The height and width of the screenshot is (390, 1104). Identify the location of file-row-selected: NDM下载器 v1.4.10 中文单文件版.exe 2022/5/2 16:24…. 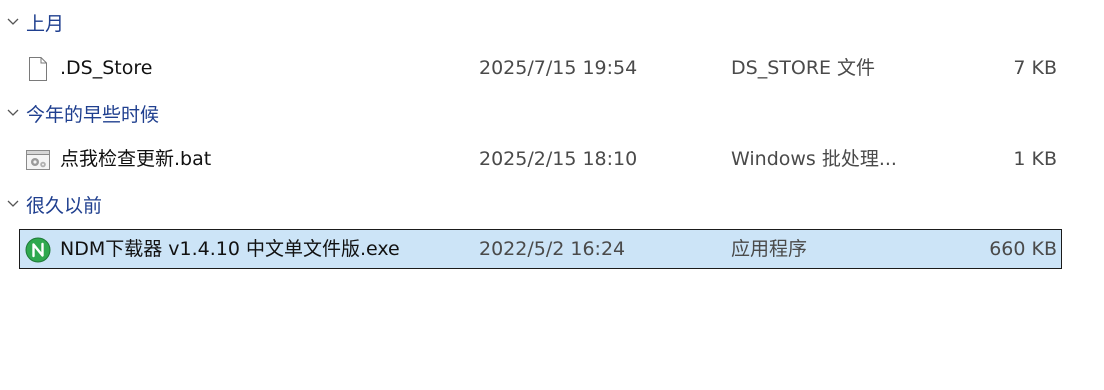
(540, 249).